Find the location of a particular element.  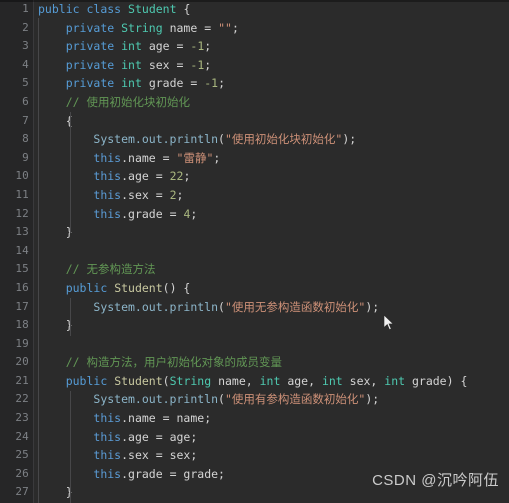

code-token: age is located at coordinates (159, 46).